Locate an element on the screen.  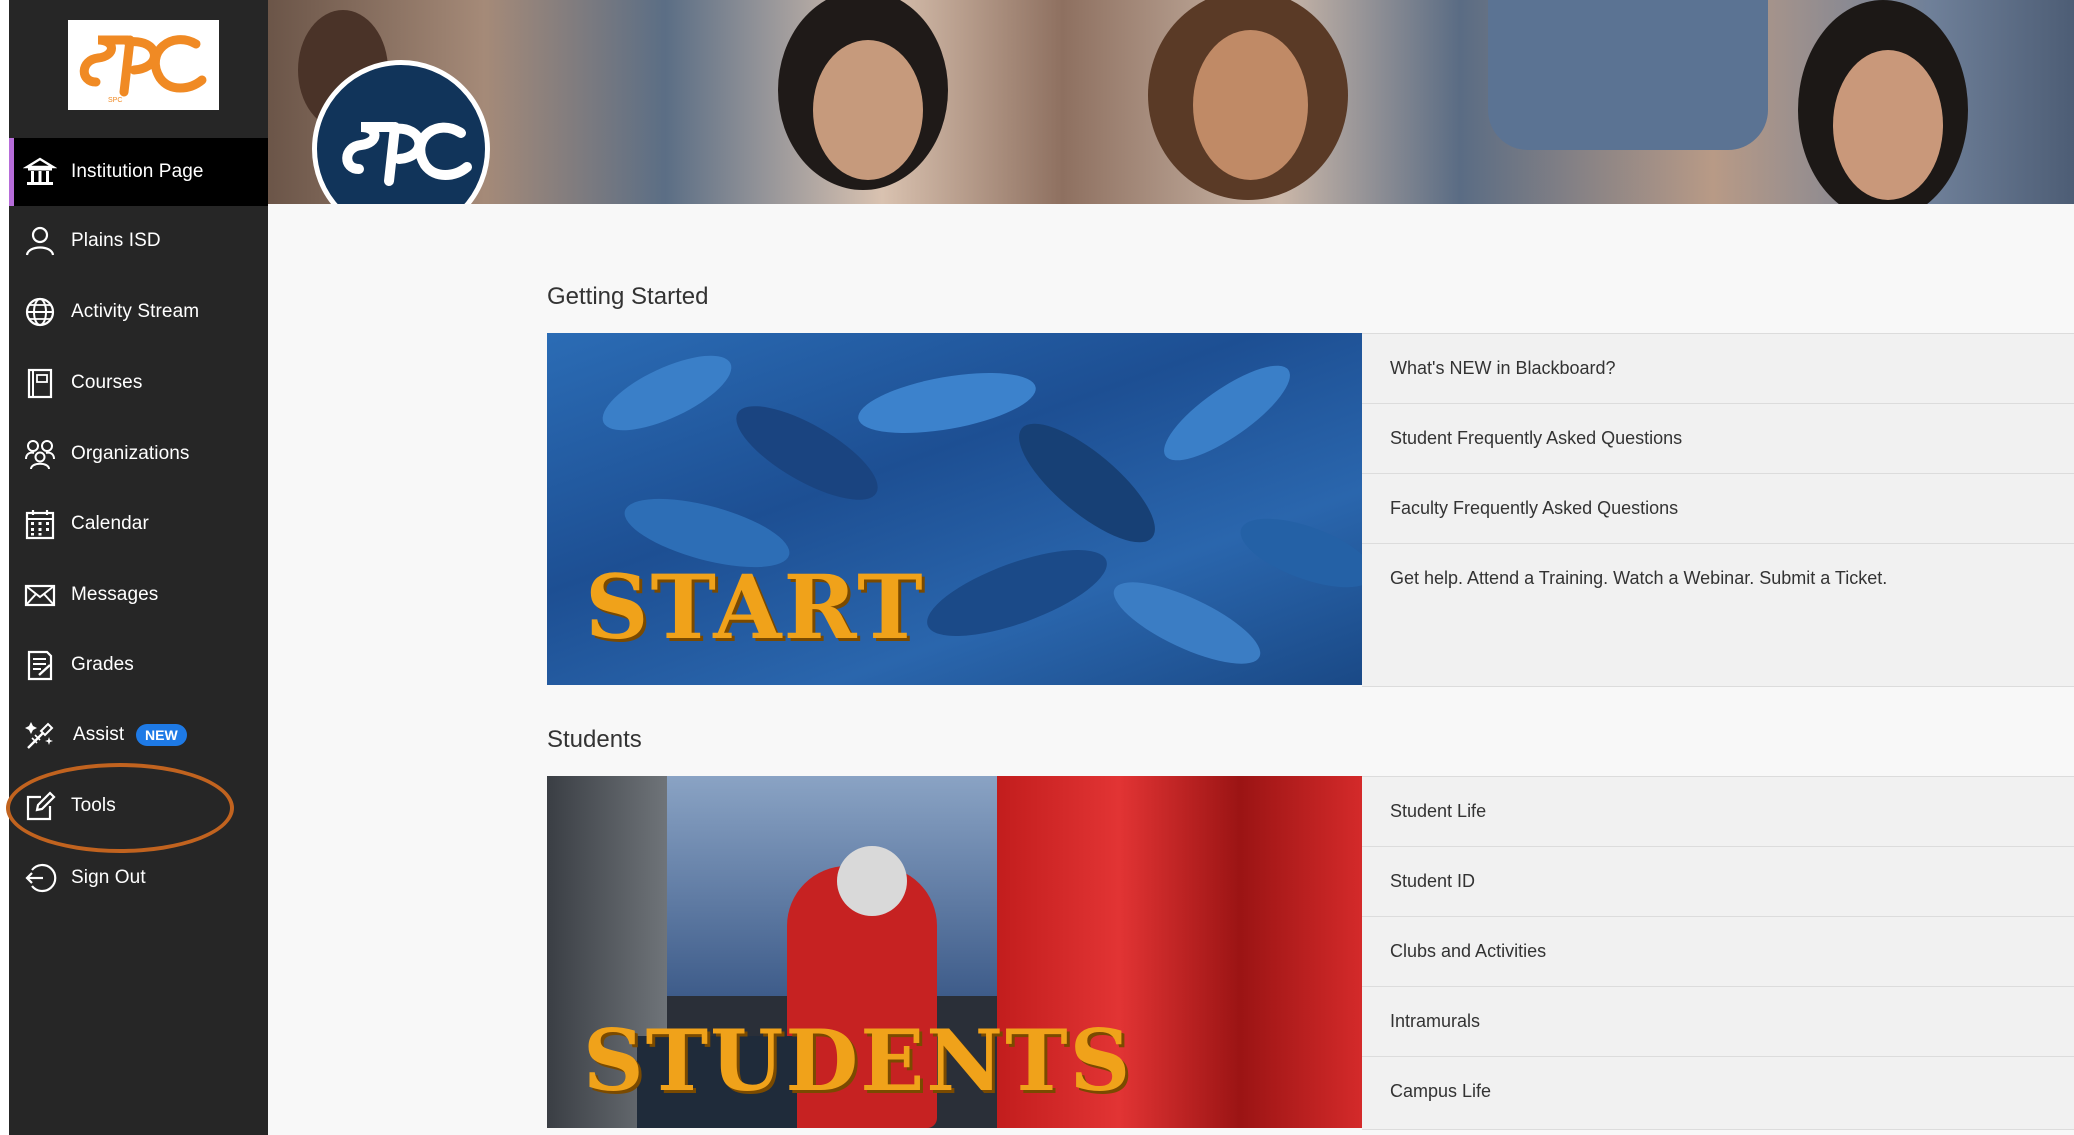
sidebar-item-grades: Grades is located at coordinates (138, 665).